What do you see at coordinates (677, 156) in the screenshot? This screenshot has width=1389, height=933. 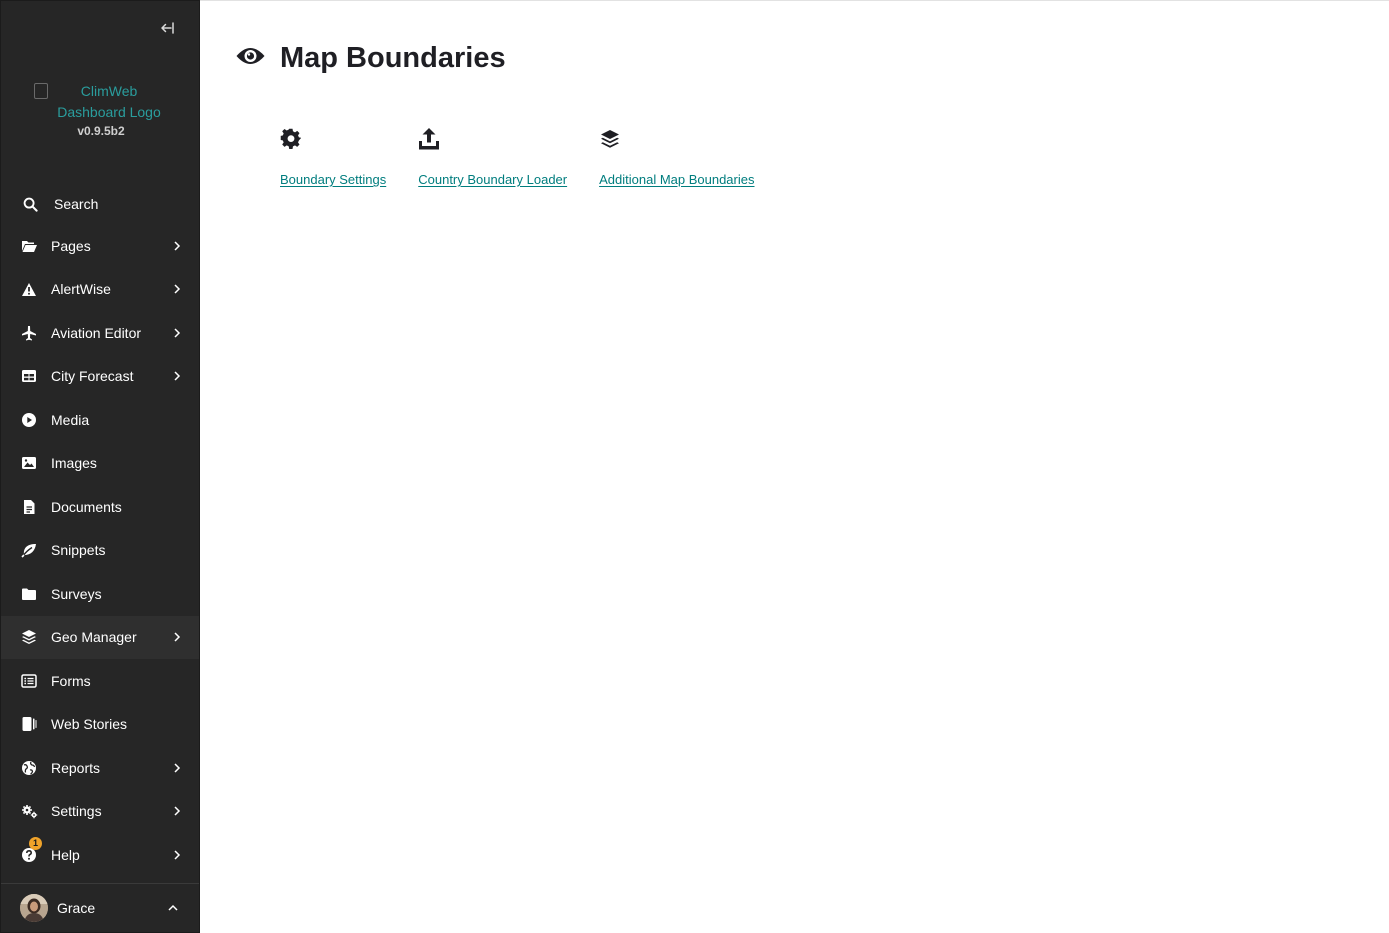 I see `additional-map-boundaries-item: Additional Map Boundaries` at bounding box center [677, 156].